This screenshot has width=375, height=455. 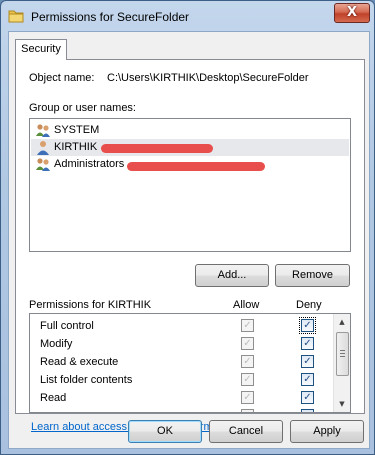 What do you see at coordinates (16, 16) in the screenshot?
I see `folder-icon` at bounding box center [16, 16].